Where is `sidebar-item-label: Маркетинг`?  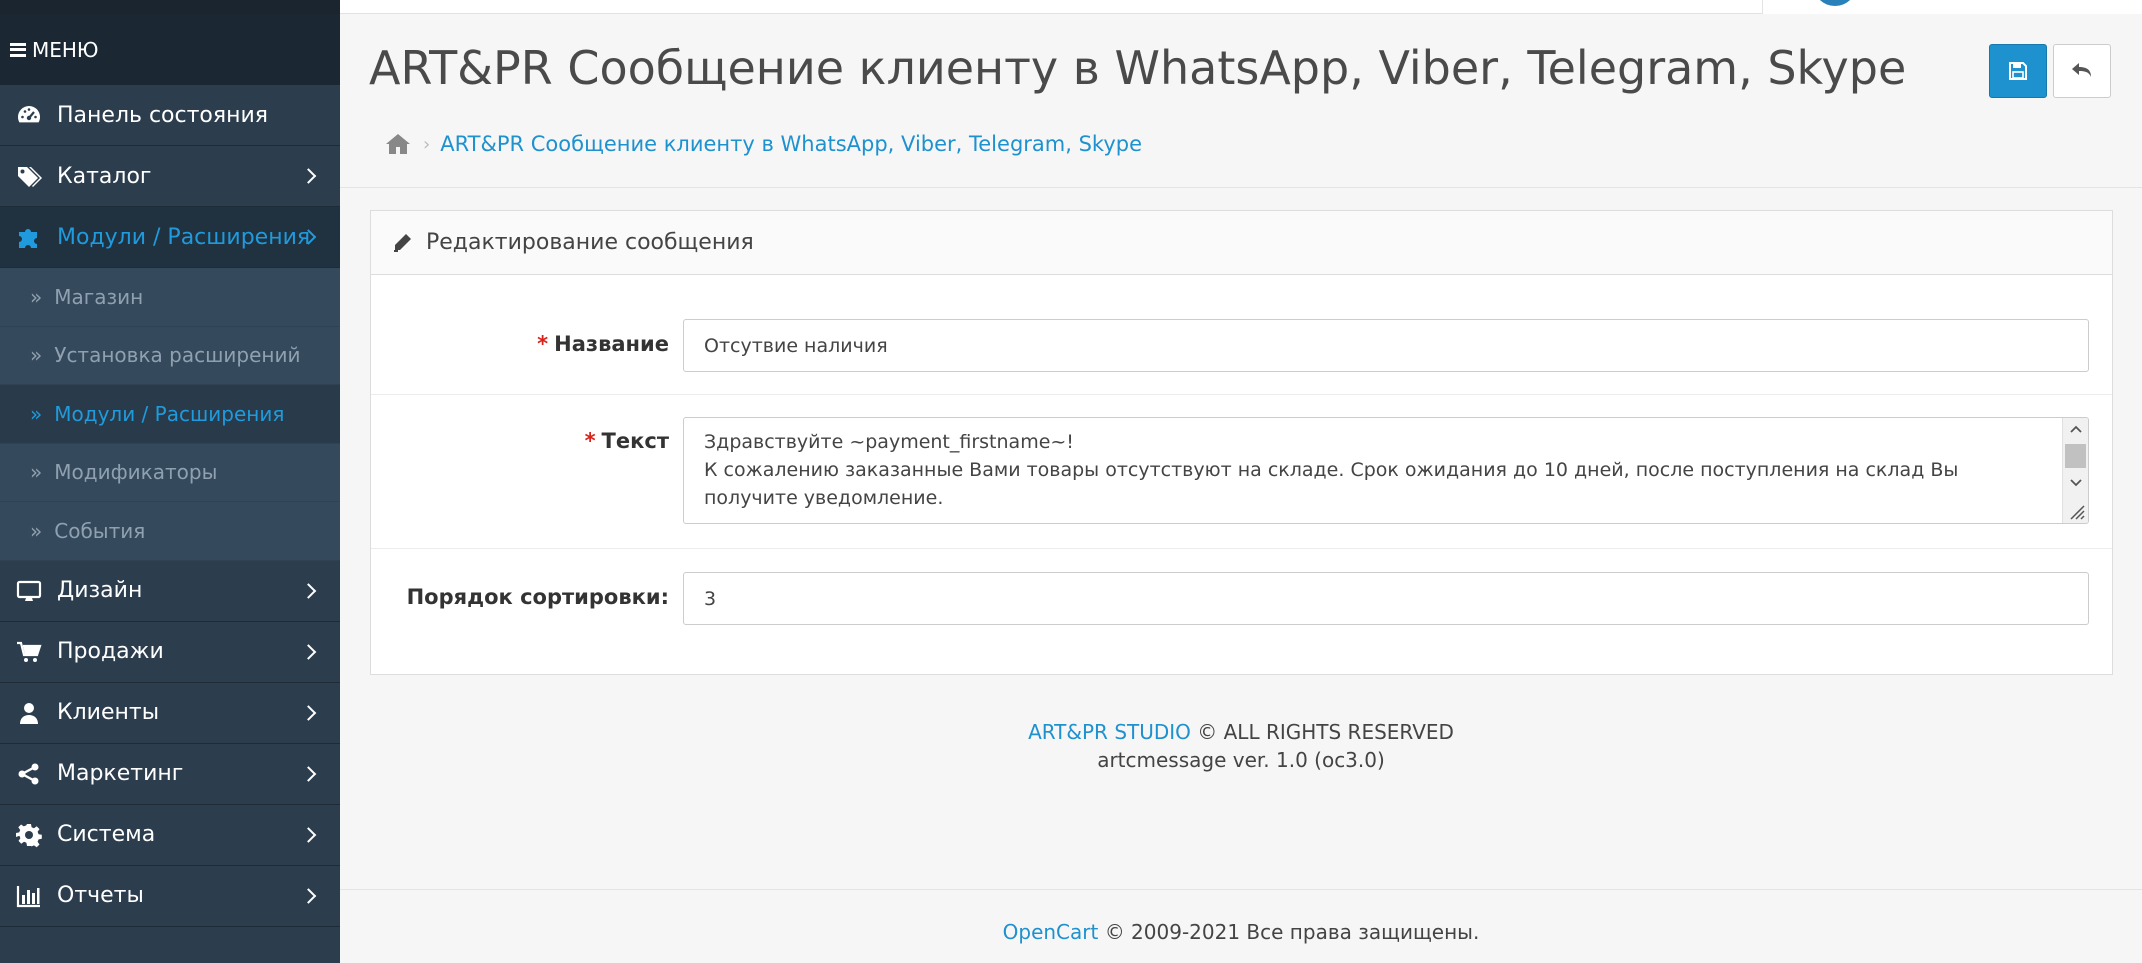
sidebar-item-label: Маркетинг is located at coordinates (120, 773).